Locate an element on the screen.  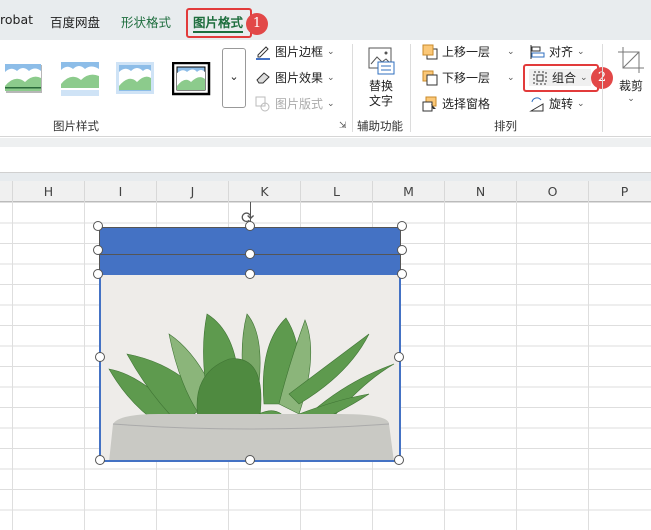
group-label-accessibility: 辅助功能 is located at coordinates (380, 126).